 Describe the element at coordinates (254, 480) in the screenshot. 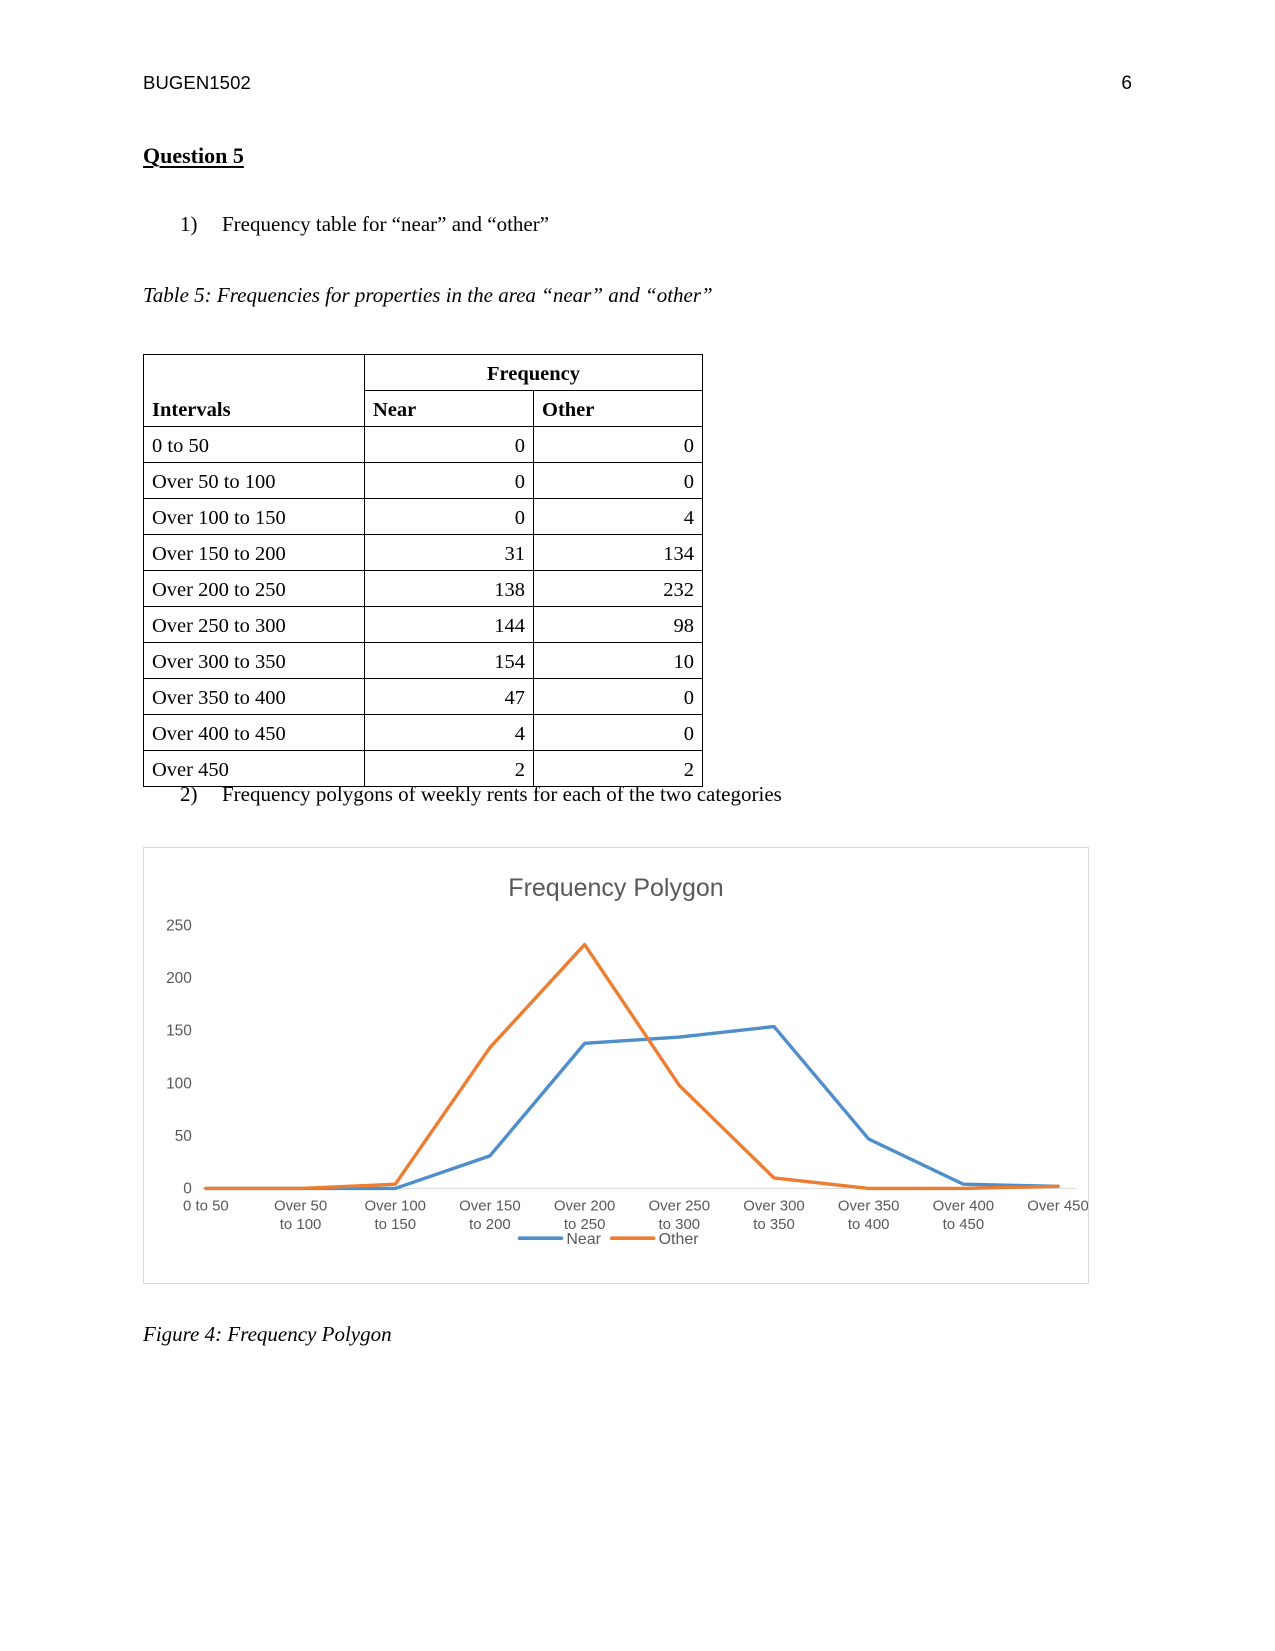

I see `table-cell-interval: Over 50 to 100` at that location.